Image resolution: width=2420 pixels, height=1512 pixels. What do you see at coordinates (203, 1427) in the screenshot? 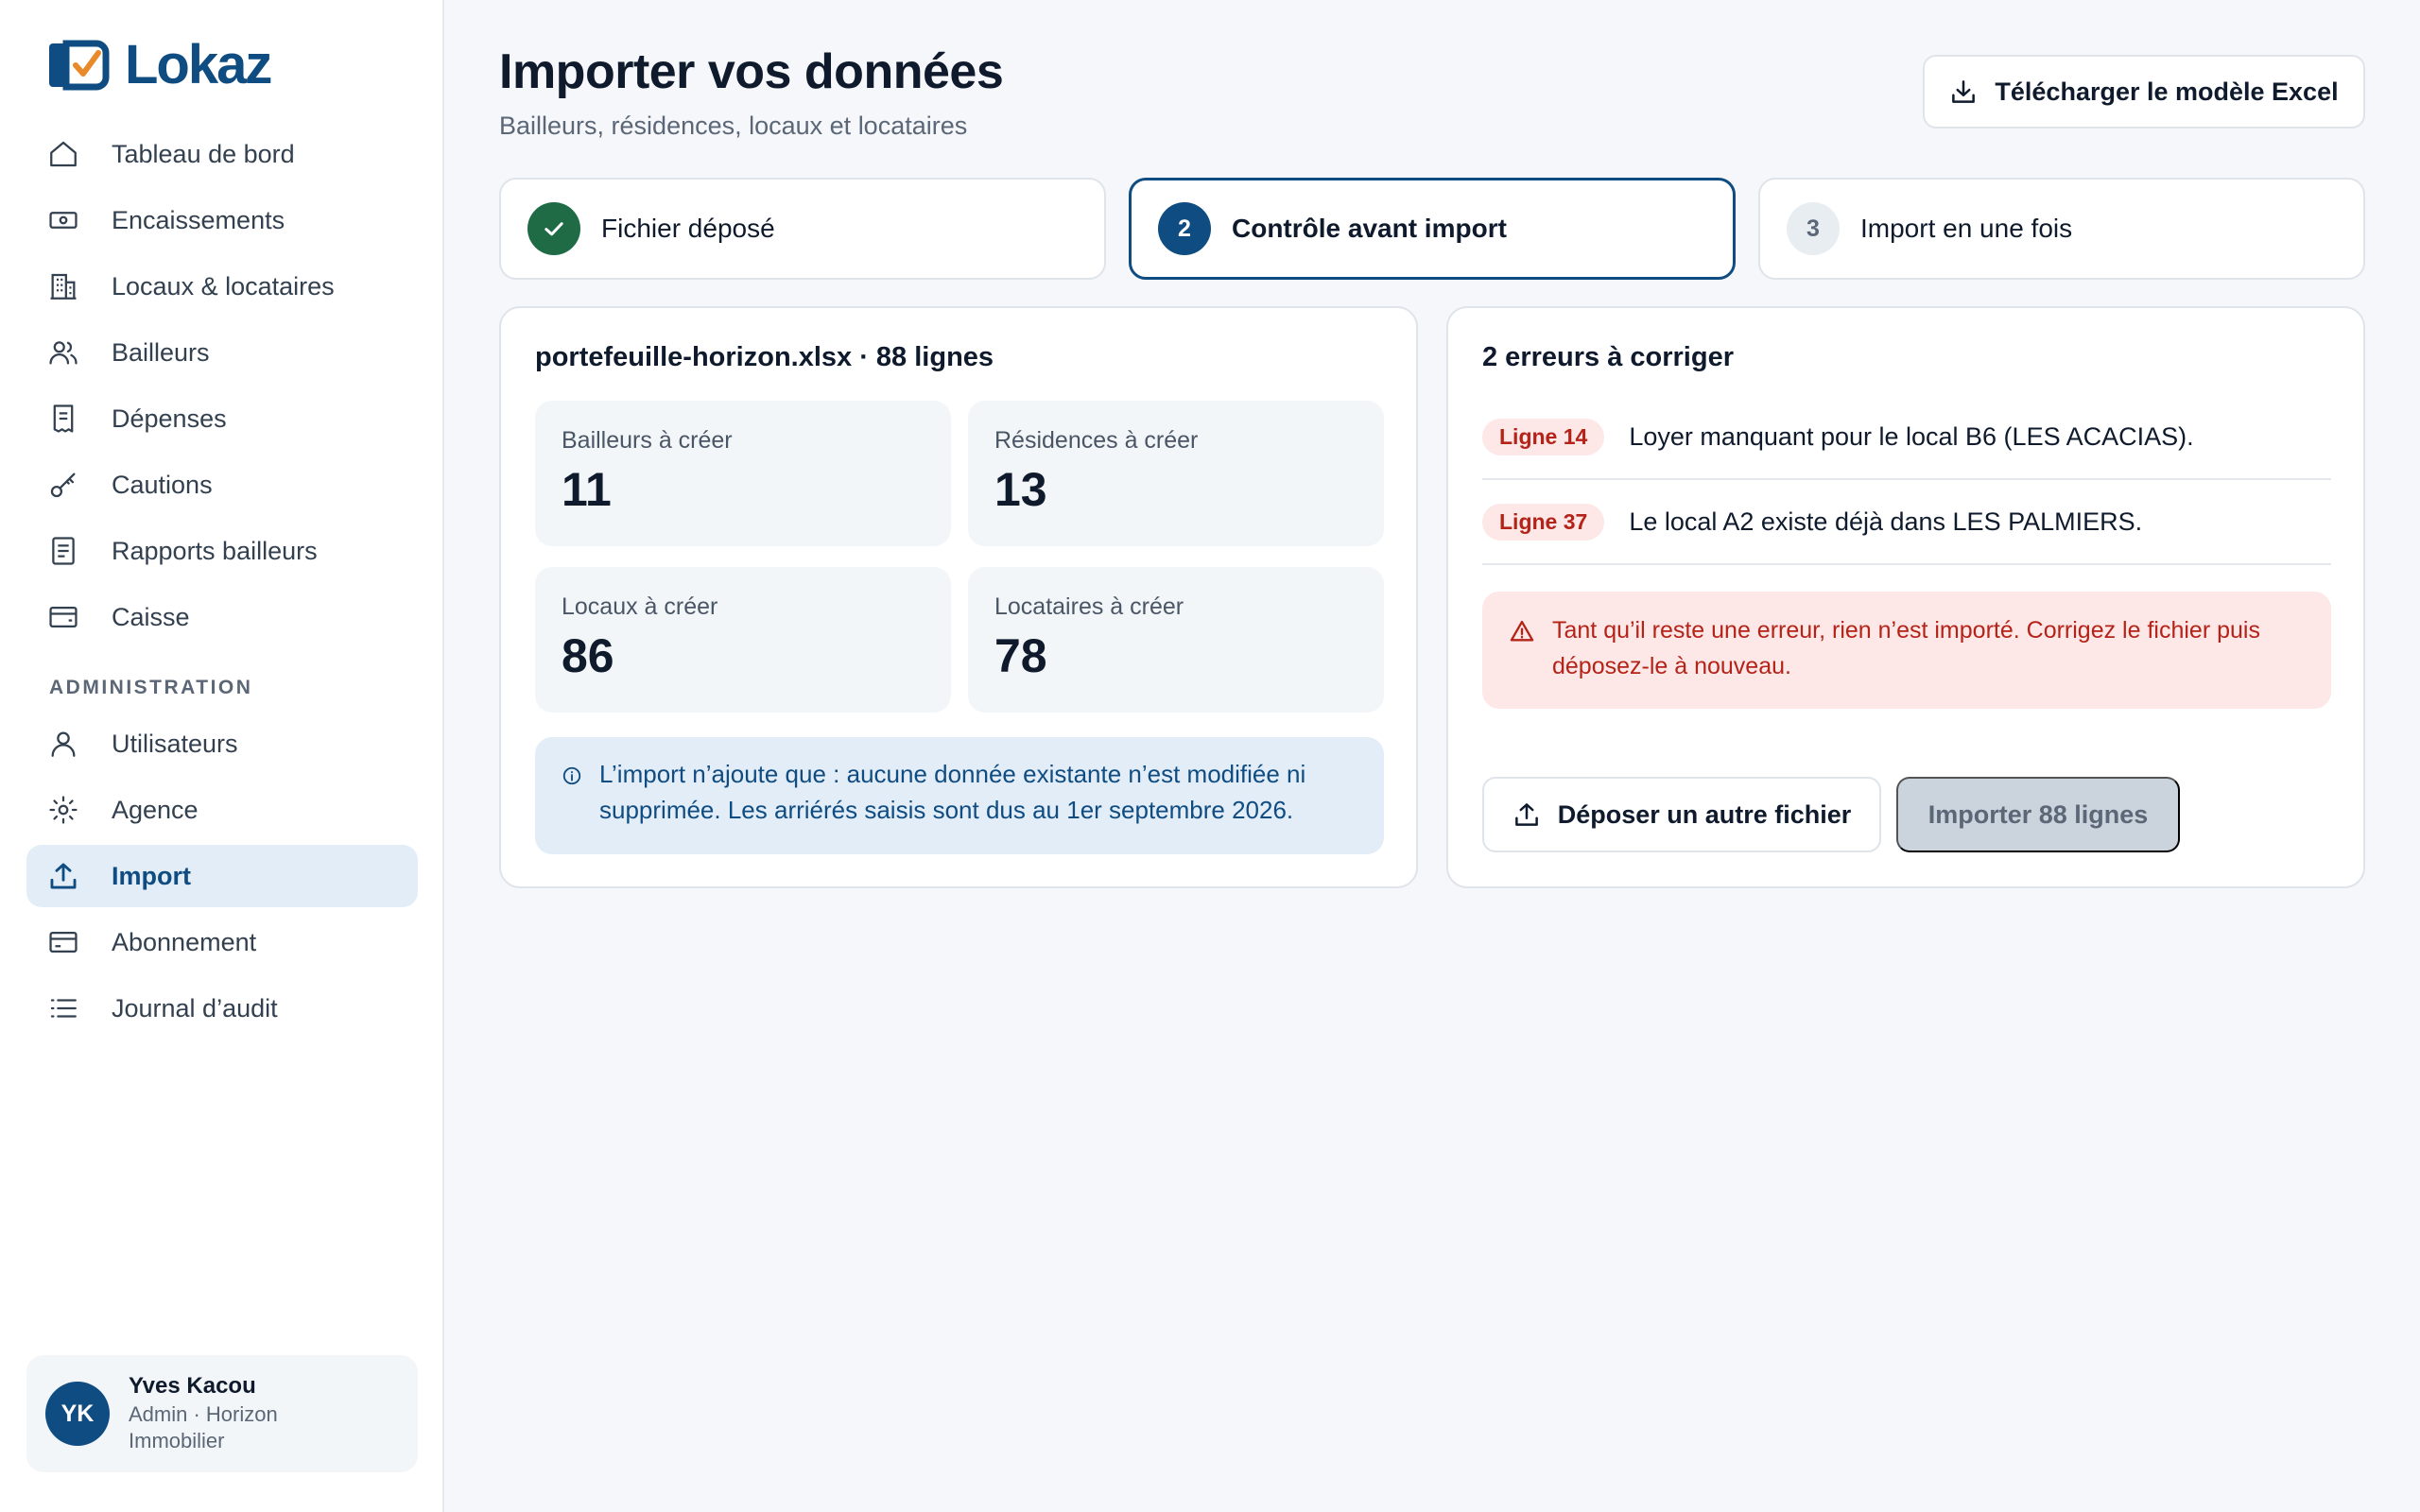
I see `user-role: Admin · Horizon Immobilier` at bounding box center [203, 1427].